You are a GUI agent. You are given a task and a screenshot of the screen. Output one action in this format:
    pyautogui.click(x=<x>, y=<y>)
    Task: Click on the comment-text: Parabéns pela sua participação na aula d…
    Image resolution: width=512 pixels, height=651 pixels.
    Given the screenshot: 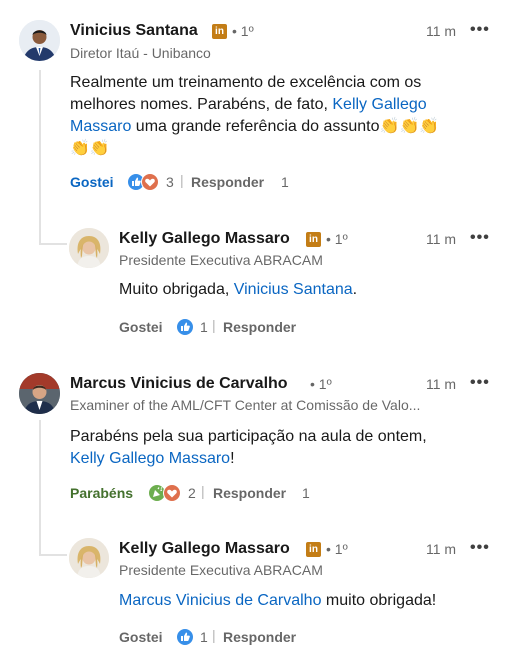 What is the action you would take?
    pyautogui.click(x=285, y=448)
    